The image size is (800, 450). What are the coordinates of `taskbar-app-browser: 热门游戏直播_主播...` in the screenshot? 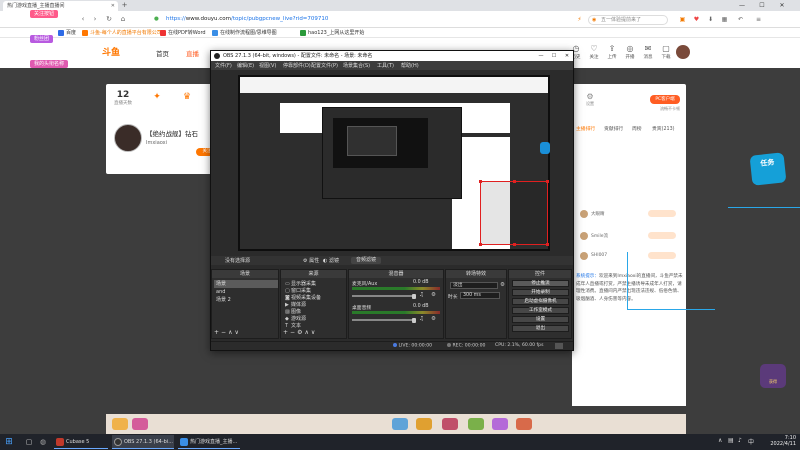 It's located at (209, 442).